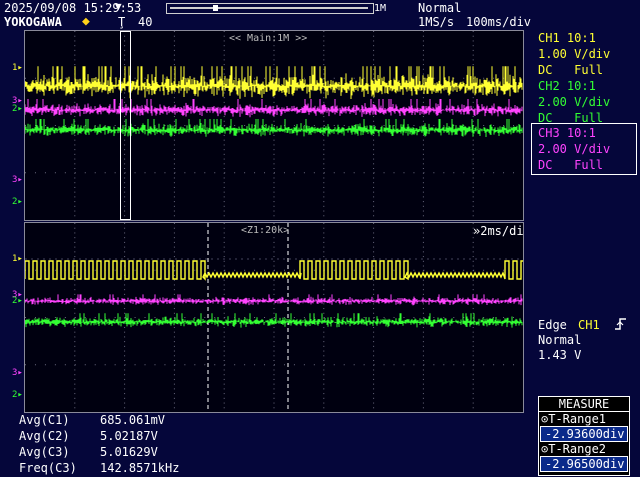 The image size is (640, 477). Describe the element at coordinates (44, 452) in the screenshot. I see `meas-name-3: Avg(C3)` at that location.